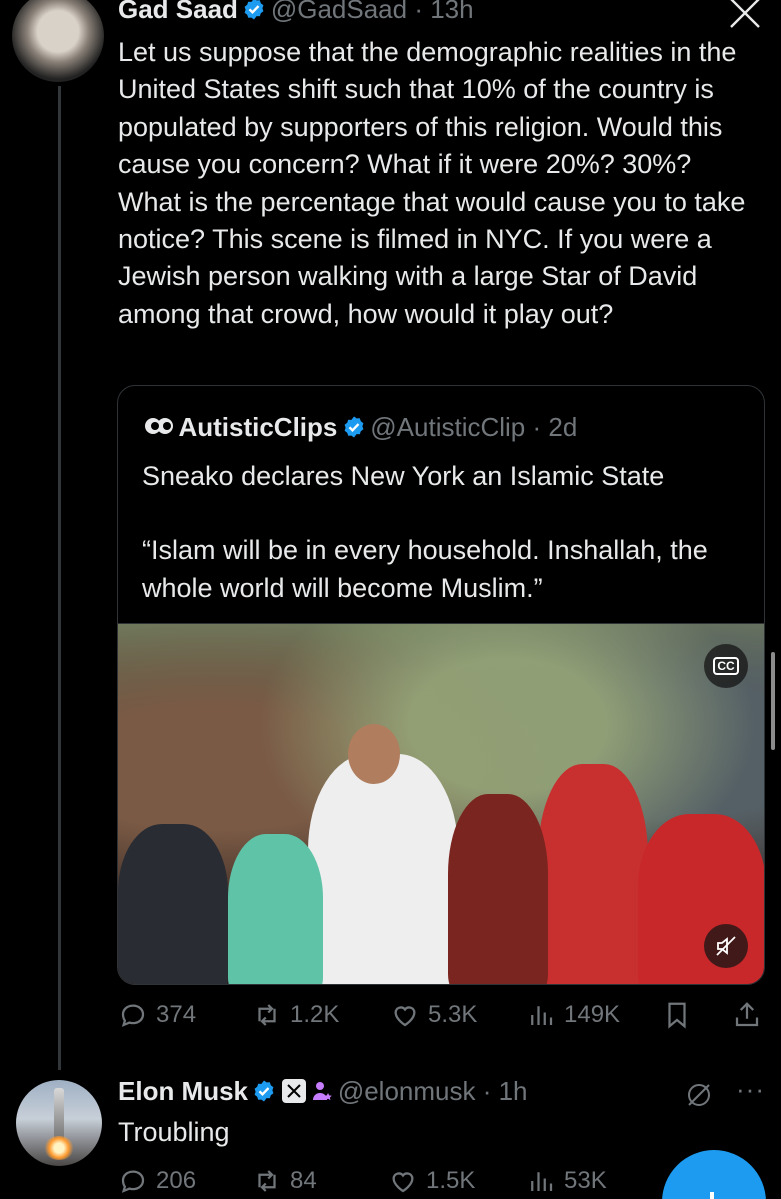 The height and width of the screenshot is (1199, 781). I want to click on views-button: 53K, so click(566, 1181).